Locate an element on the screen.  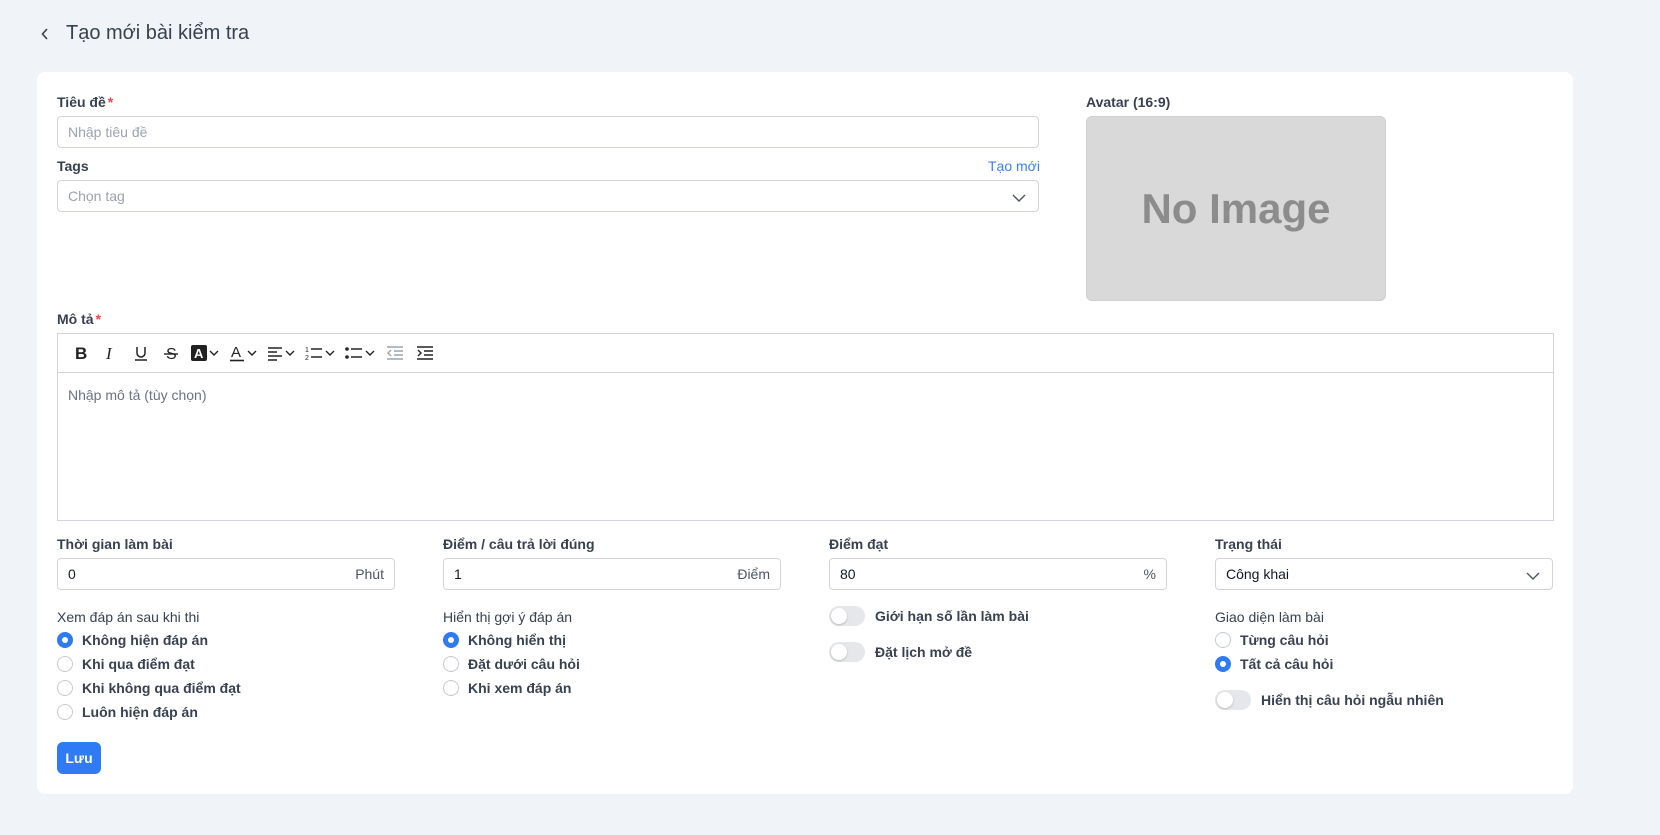
toggle-random-order: Hiển thị câu hỏi ngẫu nhiên is located at coordinates (1329, 700).